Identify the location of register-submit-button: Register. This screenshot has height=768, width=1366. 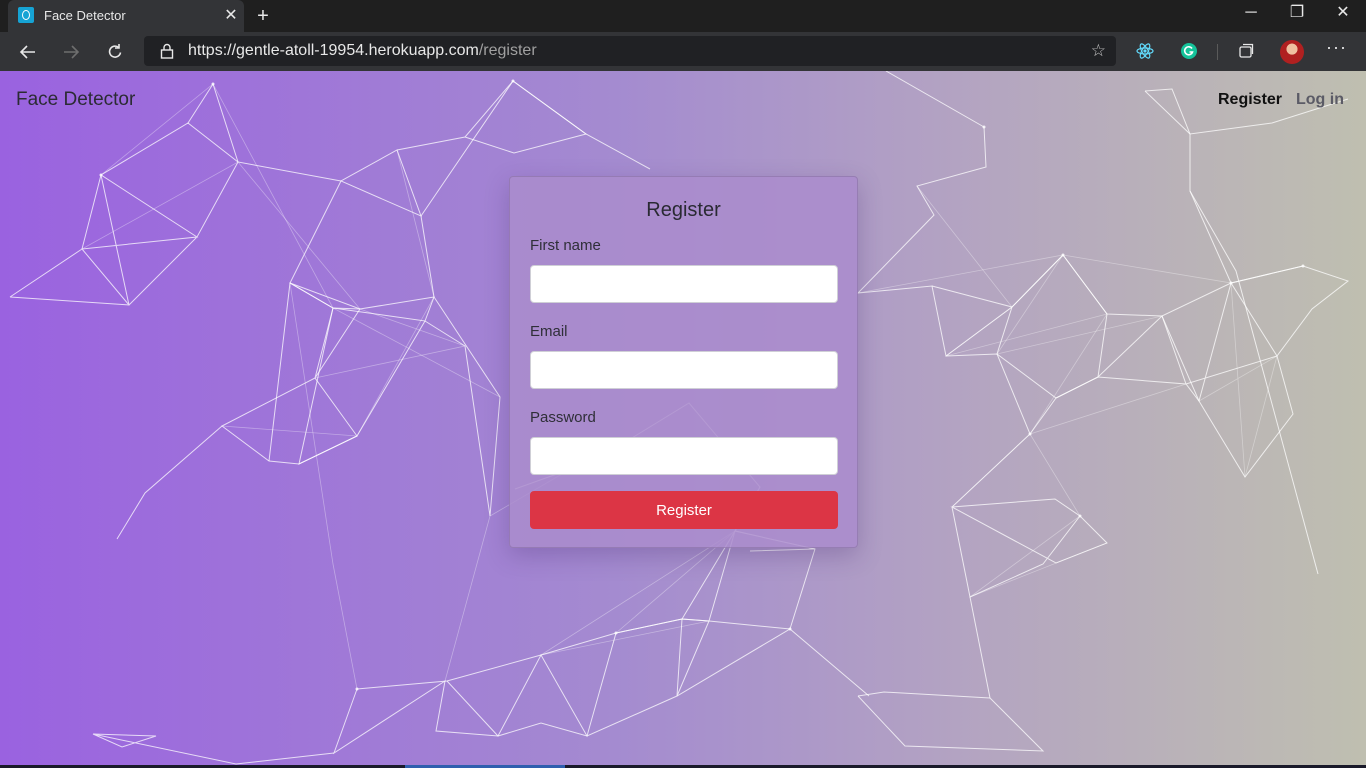
(684, 510).